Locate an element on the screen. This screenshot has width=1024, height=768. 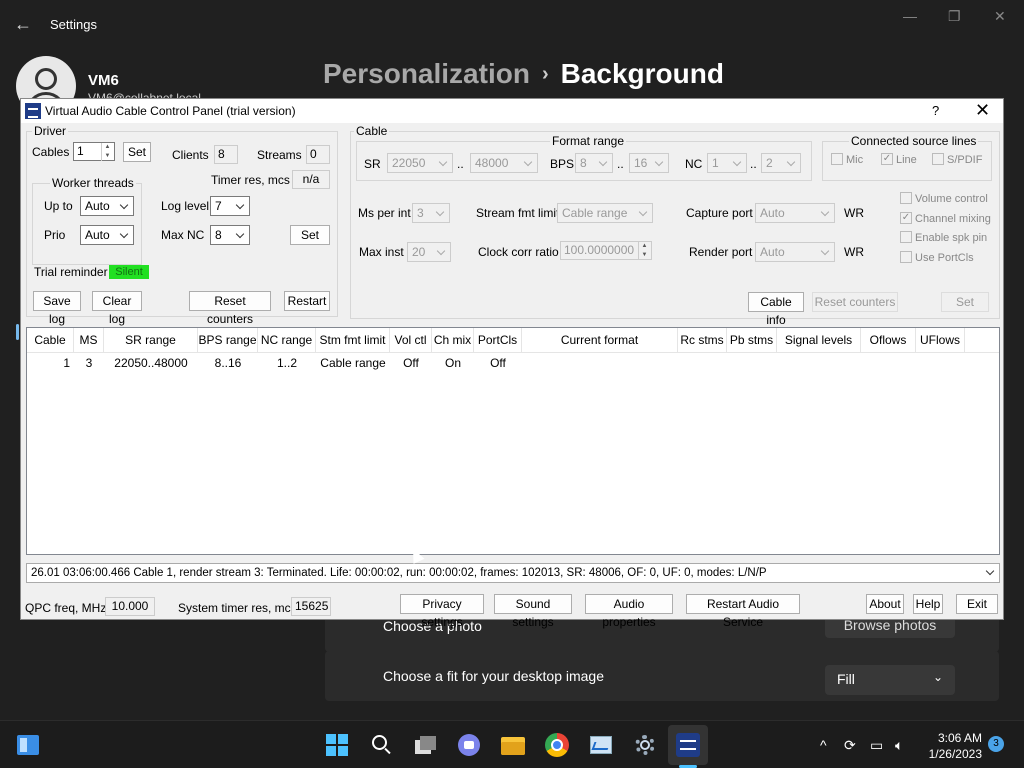
col-ch-mix: Ch mix is located at coordinates (453, 340).